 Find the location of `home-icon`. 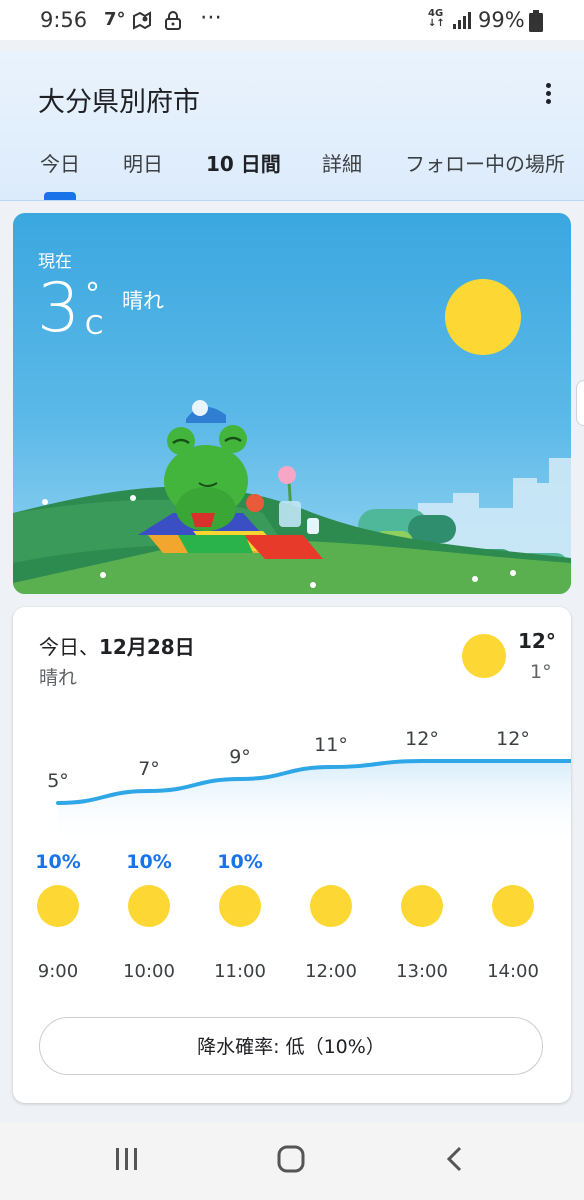

home-icon is located at coordinates (291, 1160).